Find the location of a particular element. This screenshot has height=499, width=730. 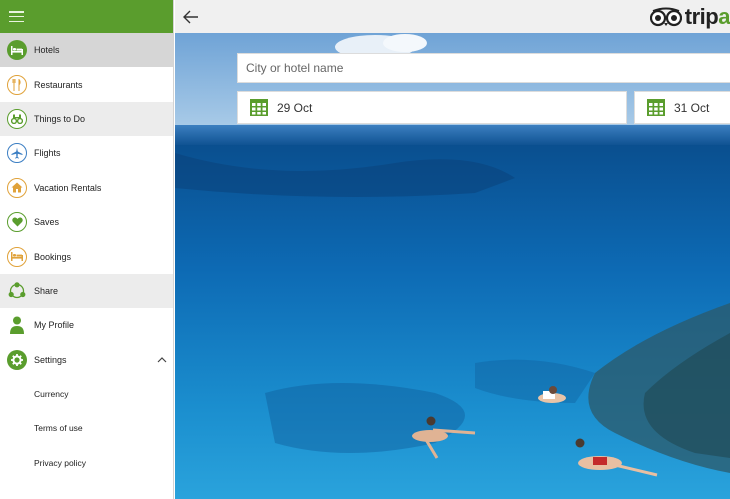

search-placeholder: City or hotel name is located at coordinates (295, 68).